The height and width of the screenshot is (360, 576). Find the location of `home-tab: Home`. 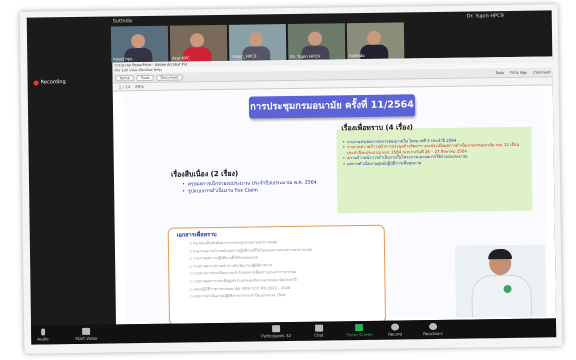

home-tab: Home is located at coordinates (124, 77).